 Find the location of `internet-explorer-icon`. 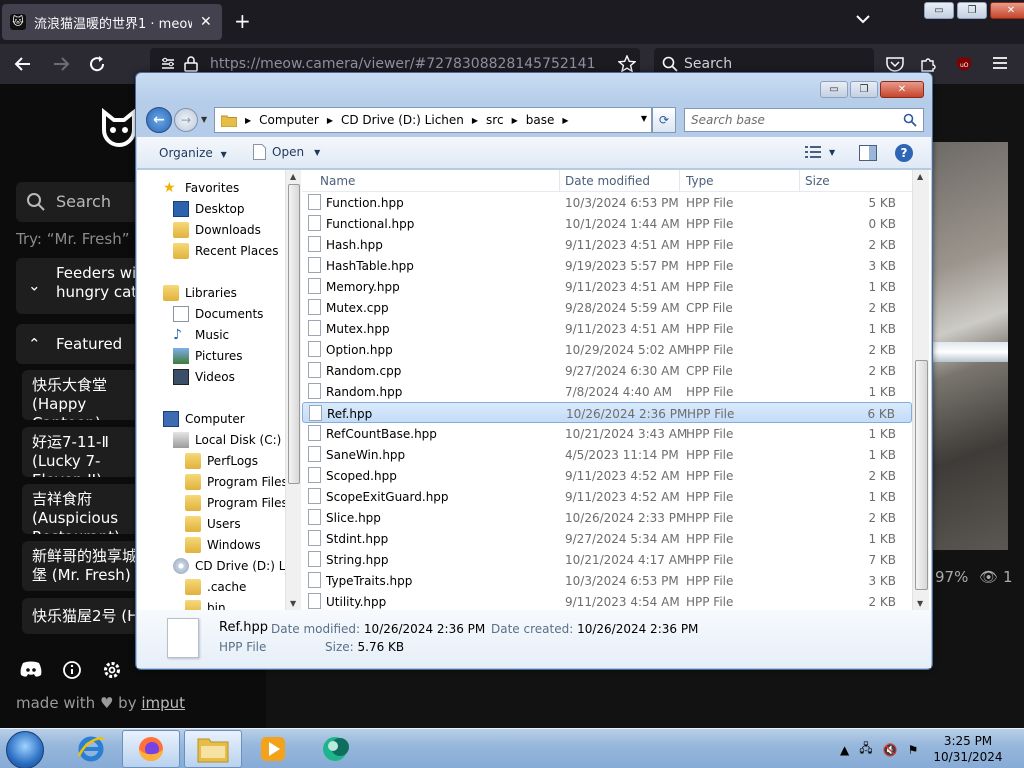

internet-explorer-icon is located at coordinates (91, 749).